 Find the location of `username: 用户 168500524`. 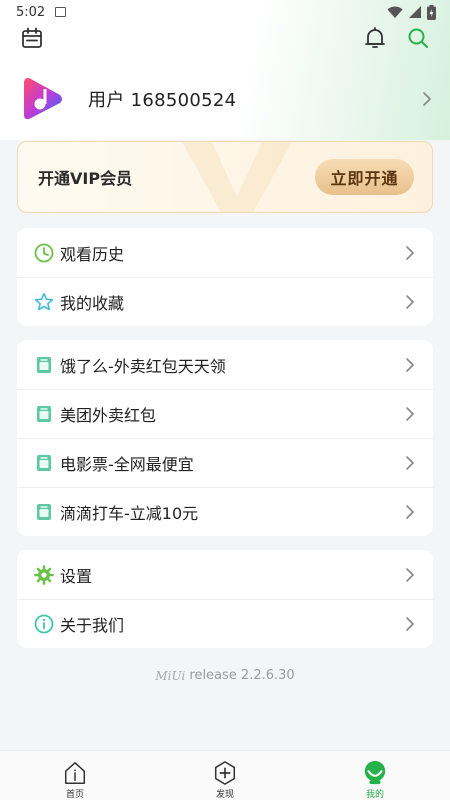

username: 用户 168500524 is located at coordinates (162, 100).